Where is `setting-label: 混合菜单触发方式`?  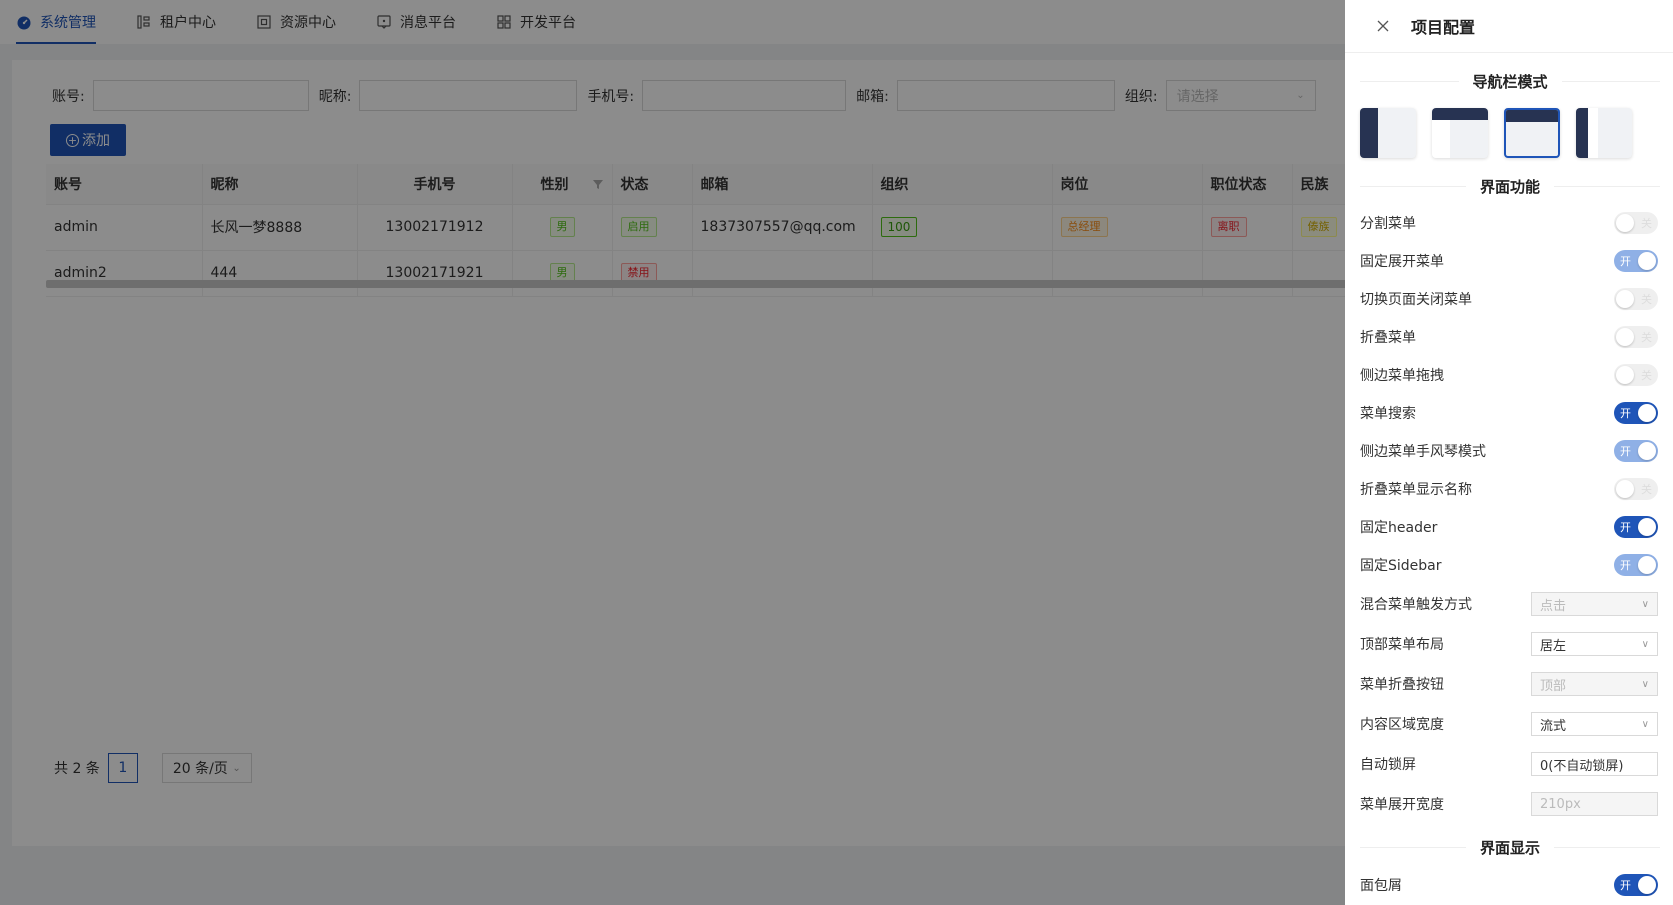
setting-label: 混合菜单触发方式 is located at coordinates (1416, 605).